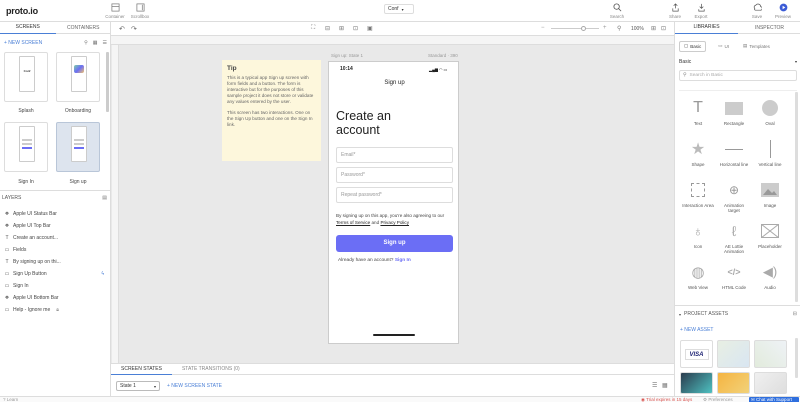 The width and height of the screenshot is (800, 402). I want to click on library-item-horizontal-line: Horizontal line, so click(734, 153).